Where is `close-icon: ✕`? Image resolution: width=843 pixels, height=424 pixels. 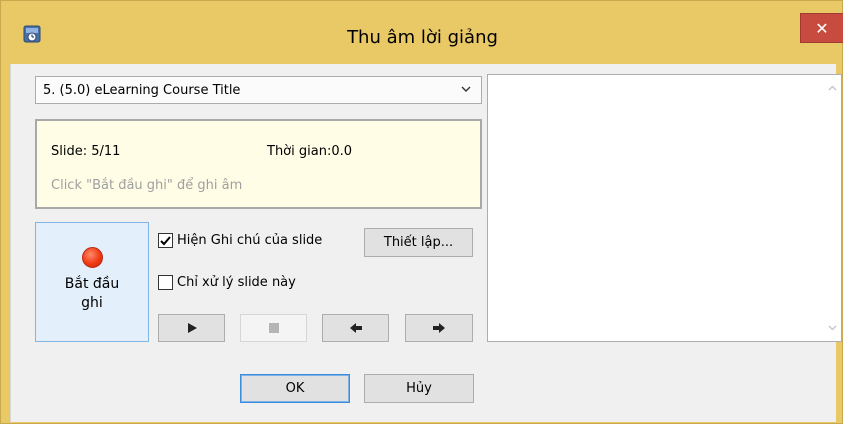
close-icon: ✕ is located at coordinates (822, 28).